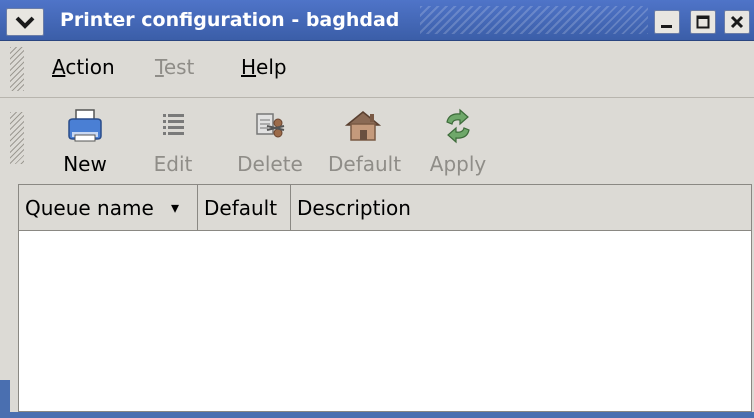  I want to click on menu-help-label: elp, so click(271, 67).